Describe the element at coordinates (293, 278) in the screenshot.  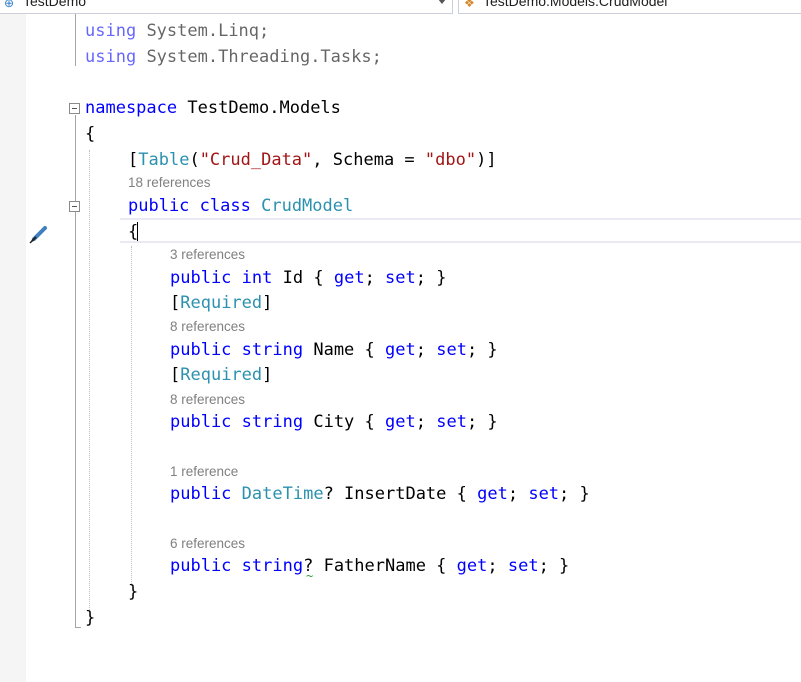
I see `property-name: Id` at that location.